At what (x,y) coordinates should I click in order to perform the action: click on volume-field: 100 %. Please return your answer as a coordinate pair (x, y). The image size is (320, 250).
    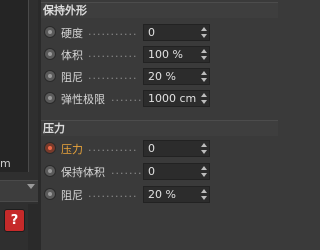
    Looking at the image, I should click on (176, 54).